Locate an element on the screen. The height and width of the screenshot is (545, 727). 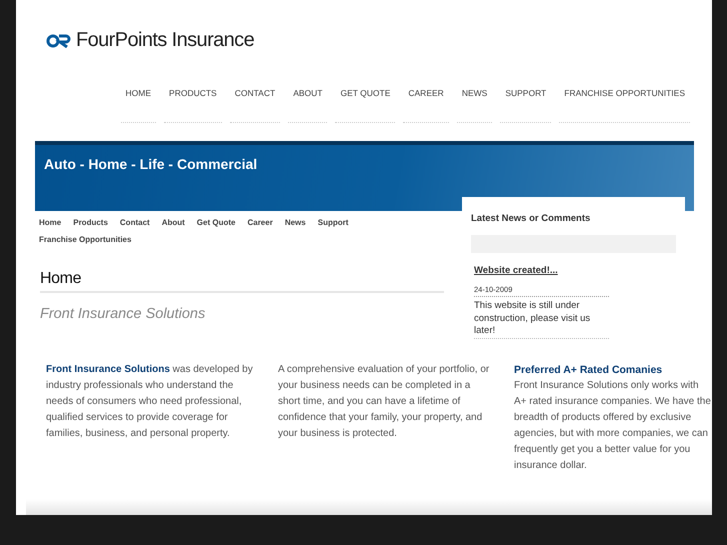
nav-link: Career is located at coordinates (260, 222).